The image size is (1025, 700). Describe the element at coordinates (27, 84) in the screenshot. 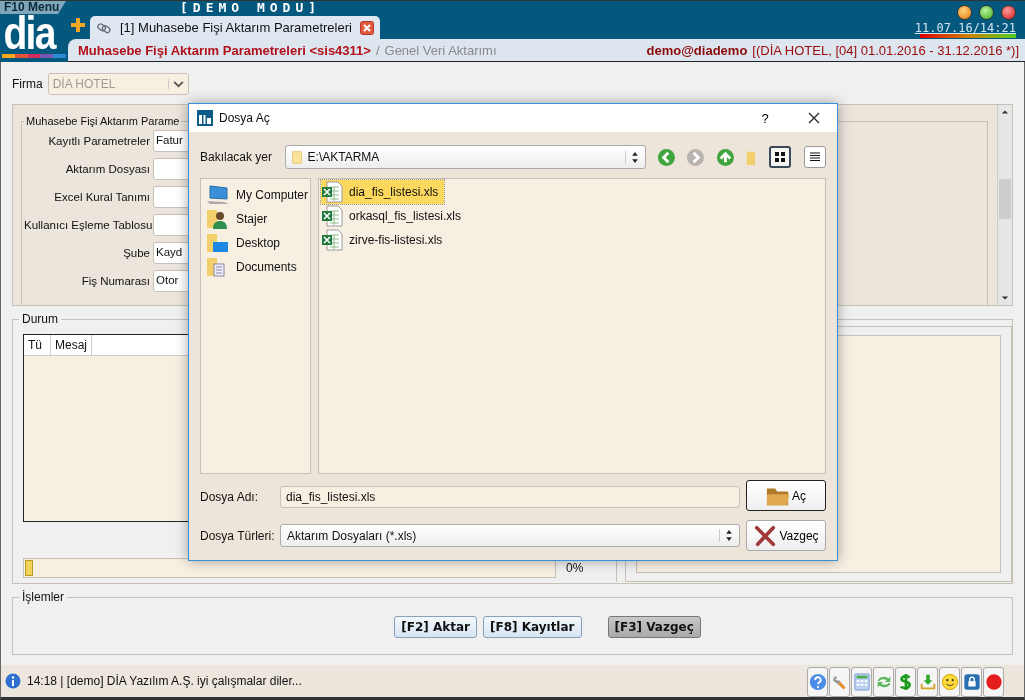

I see `firma-label: Firma` at that location.